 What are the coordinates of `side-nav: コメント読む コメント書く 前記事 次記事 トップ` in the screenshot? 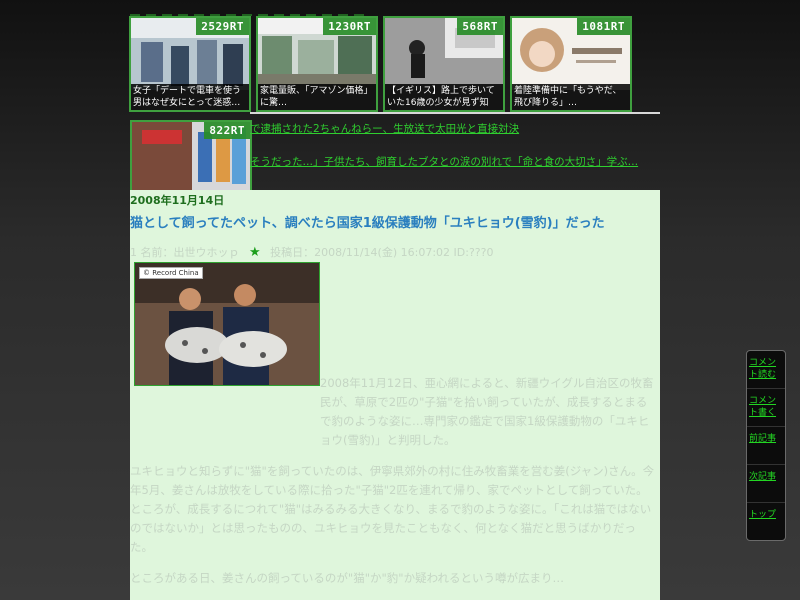 It's located at (766, 445).